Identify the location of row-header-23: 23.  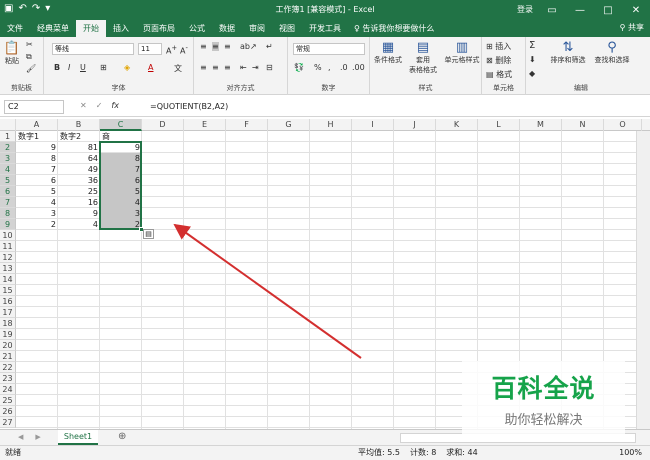
(8, 378).